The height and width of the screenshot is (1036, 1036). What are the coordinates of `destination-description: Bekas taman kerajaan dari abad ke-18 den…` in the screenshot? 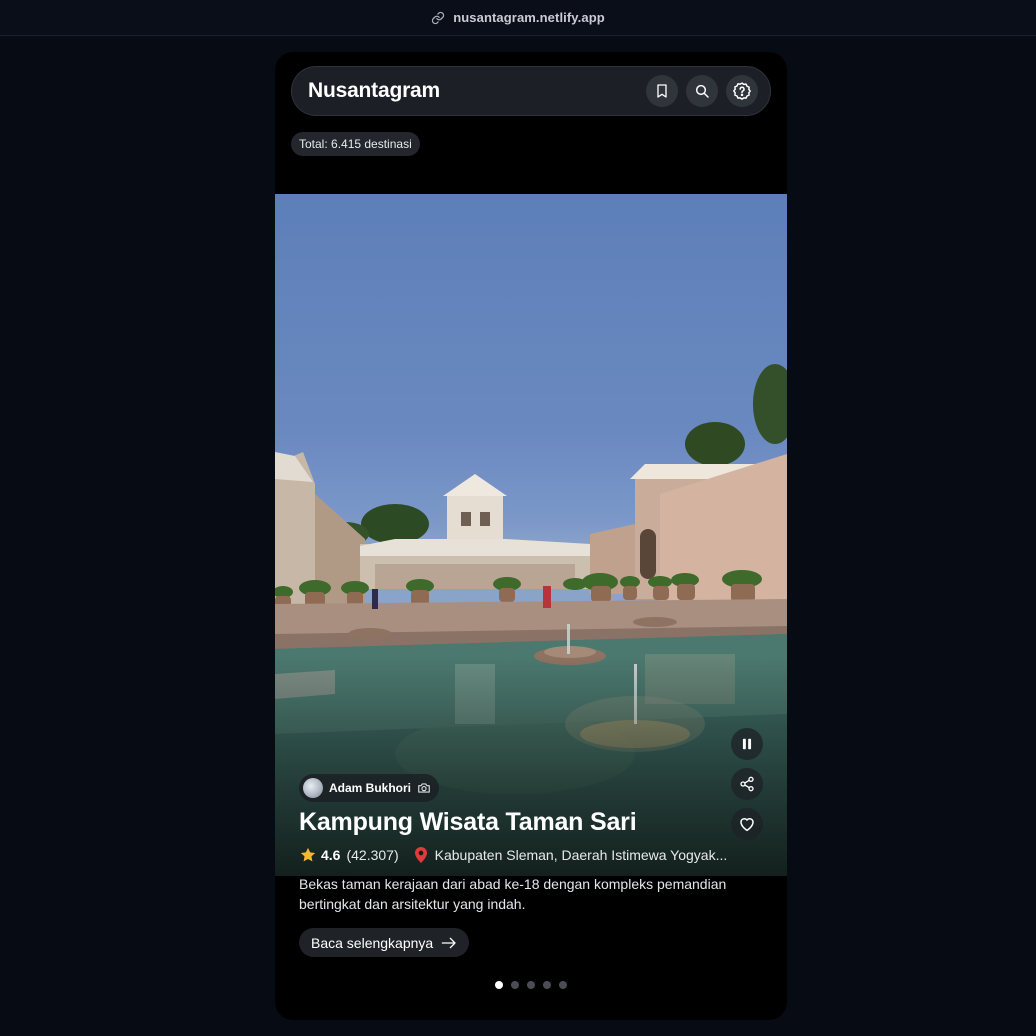 It's located at (513, 894).